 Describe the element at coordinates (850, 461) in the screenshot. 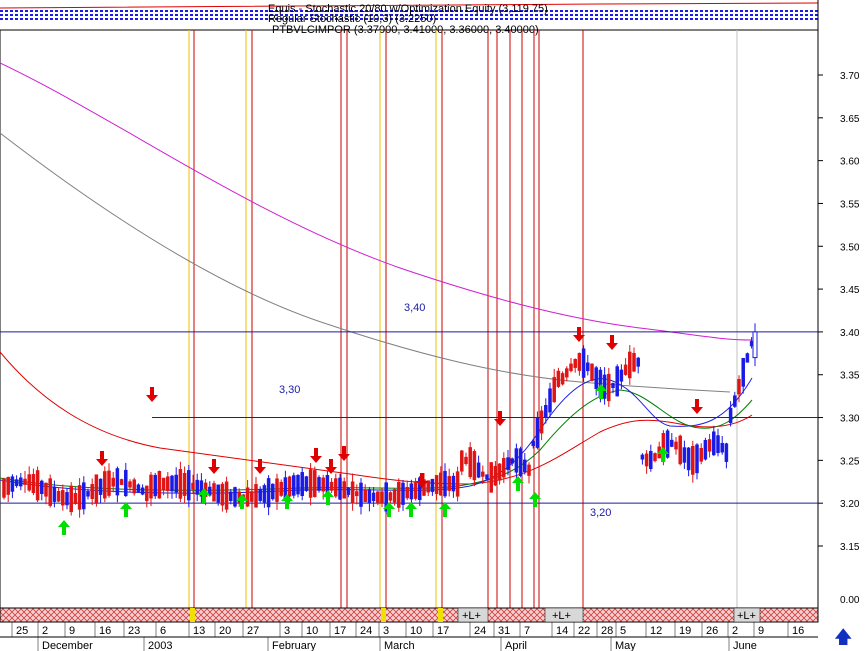

I see `y-tick-label: 3.25` at that location.